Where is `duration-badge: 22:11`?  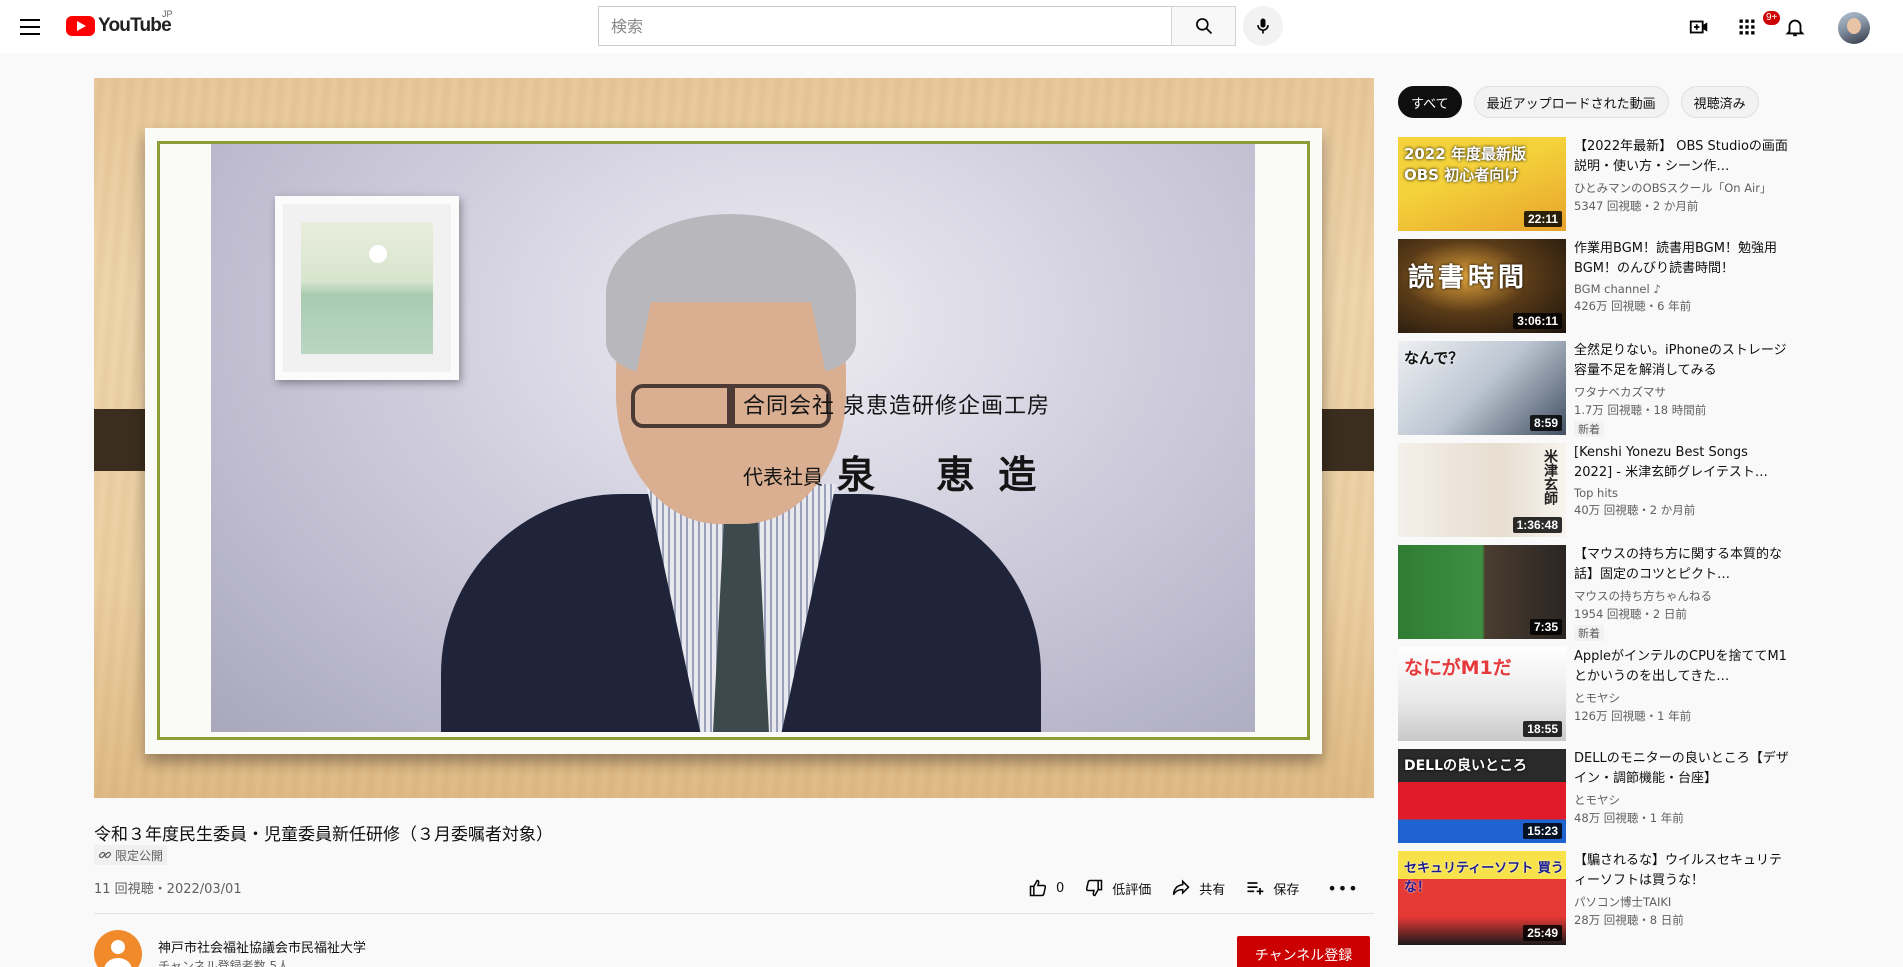
duration-badge: 22:11 is located at coordinates (1542, 219).